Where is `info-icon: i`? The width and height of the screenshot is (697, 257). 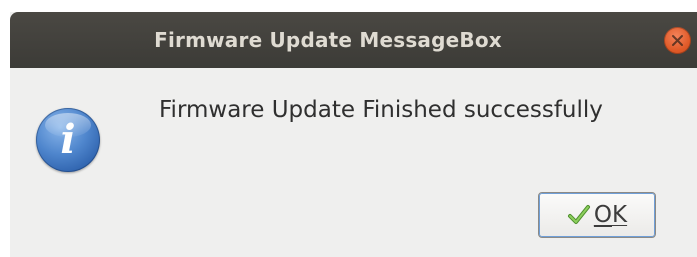 info-icon: i is located at coordinates (68, 140).